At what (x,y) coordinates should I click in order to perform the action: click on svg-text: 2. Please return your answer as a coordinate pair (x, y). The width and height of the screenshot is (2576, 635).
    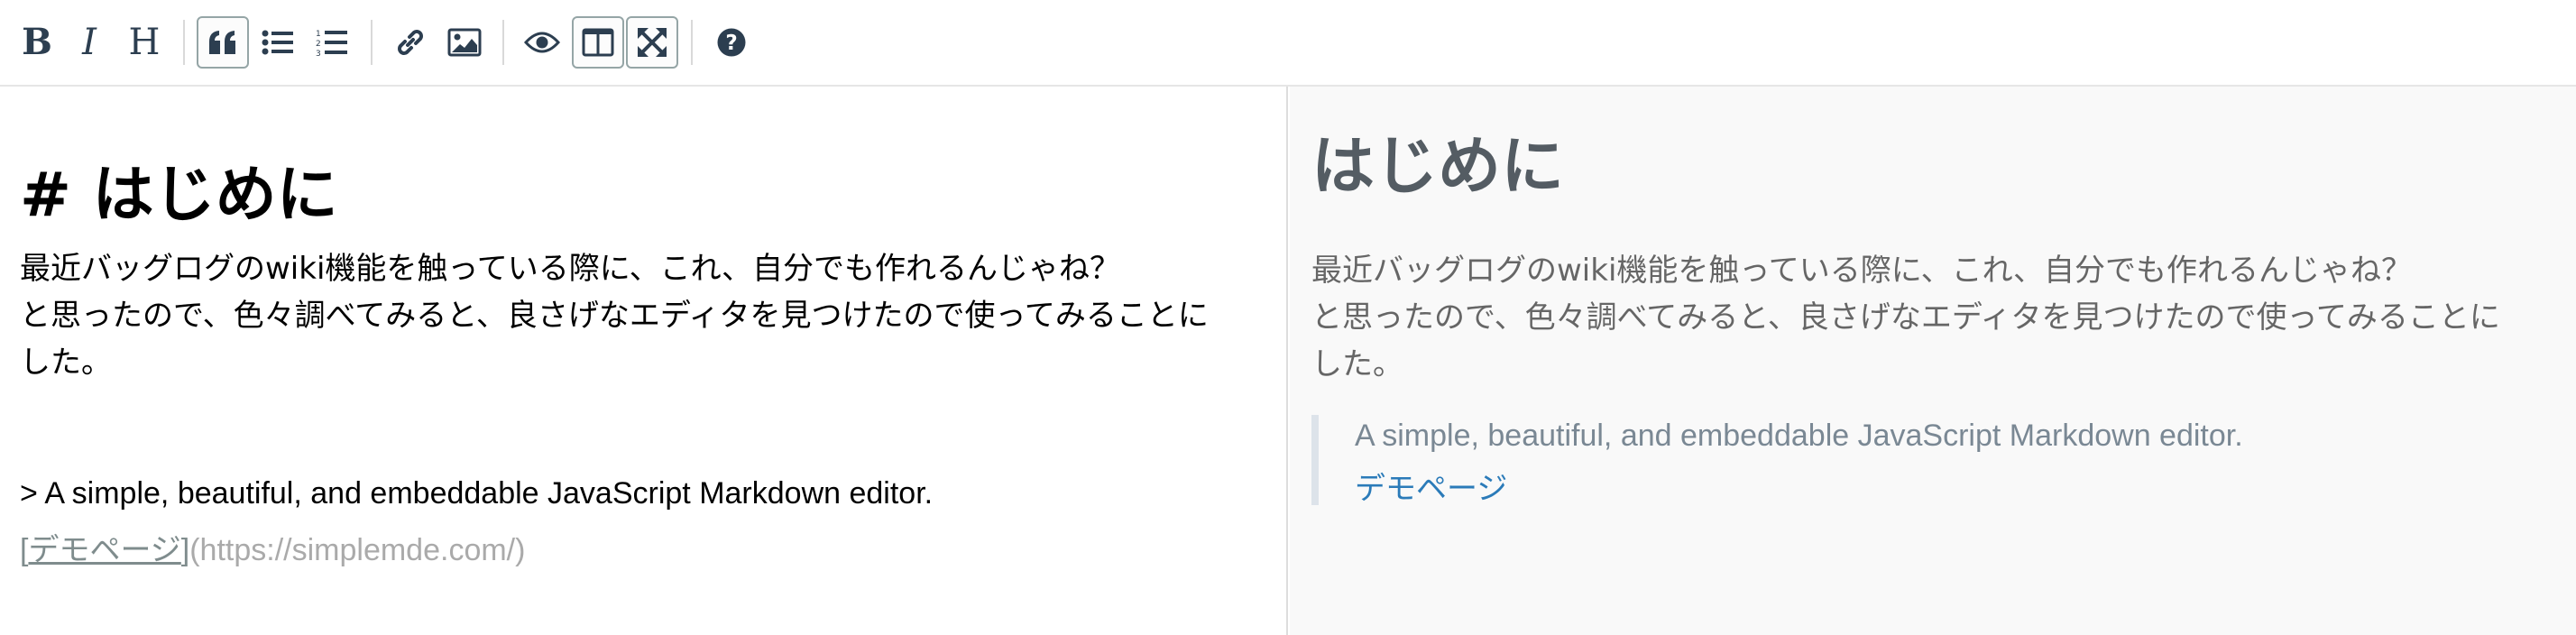
    Looking at the image, I should click on (318, 44).